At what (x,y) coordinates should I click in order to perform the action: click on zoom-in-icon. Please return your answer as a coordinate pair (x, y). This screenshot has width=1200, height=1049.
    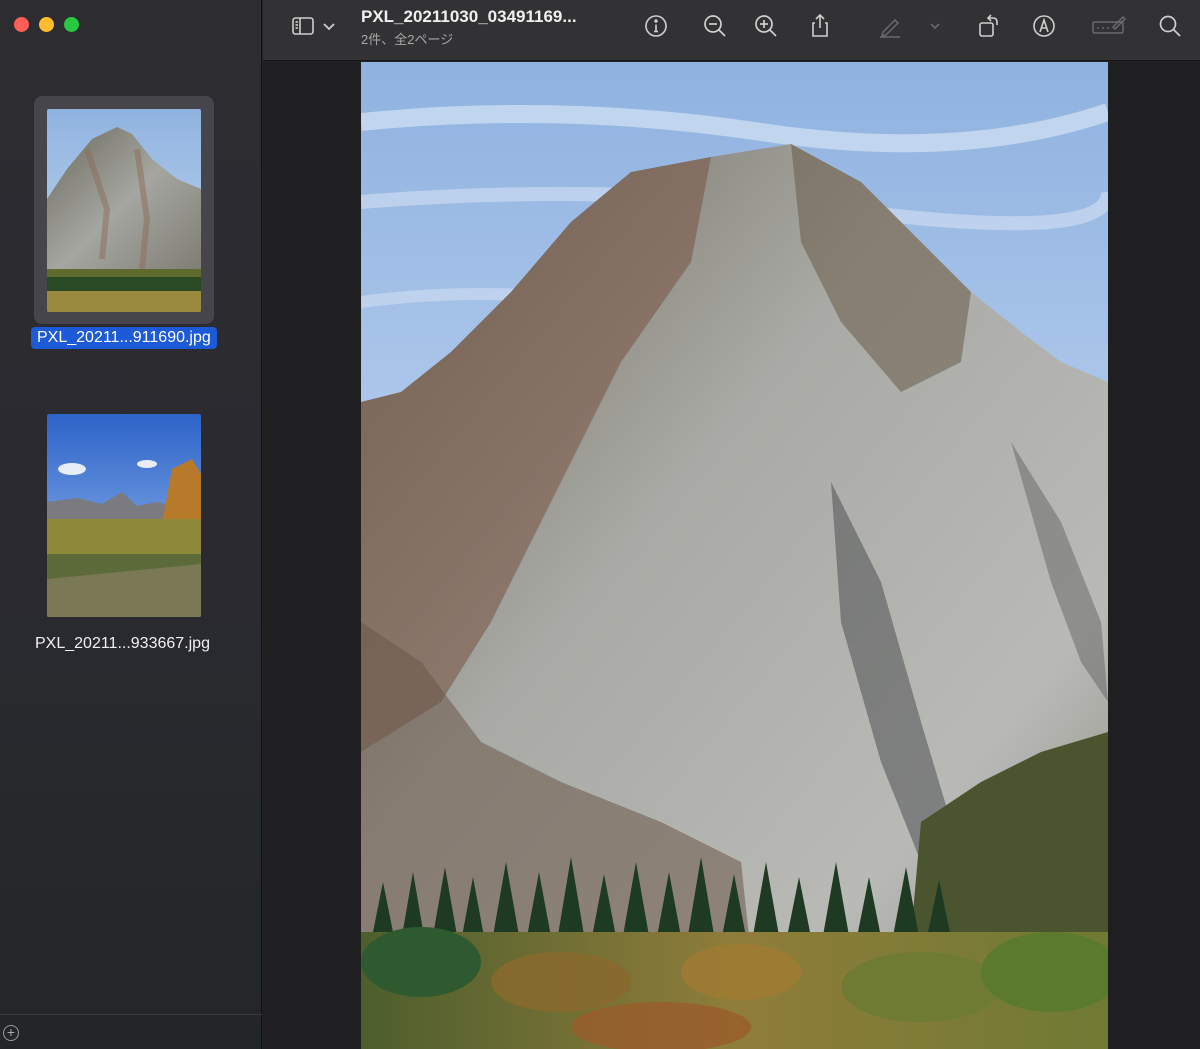
    Looking at the image, I should click on (766, 26).